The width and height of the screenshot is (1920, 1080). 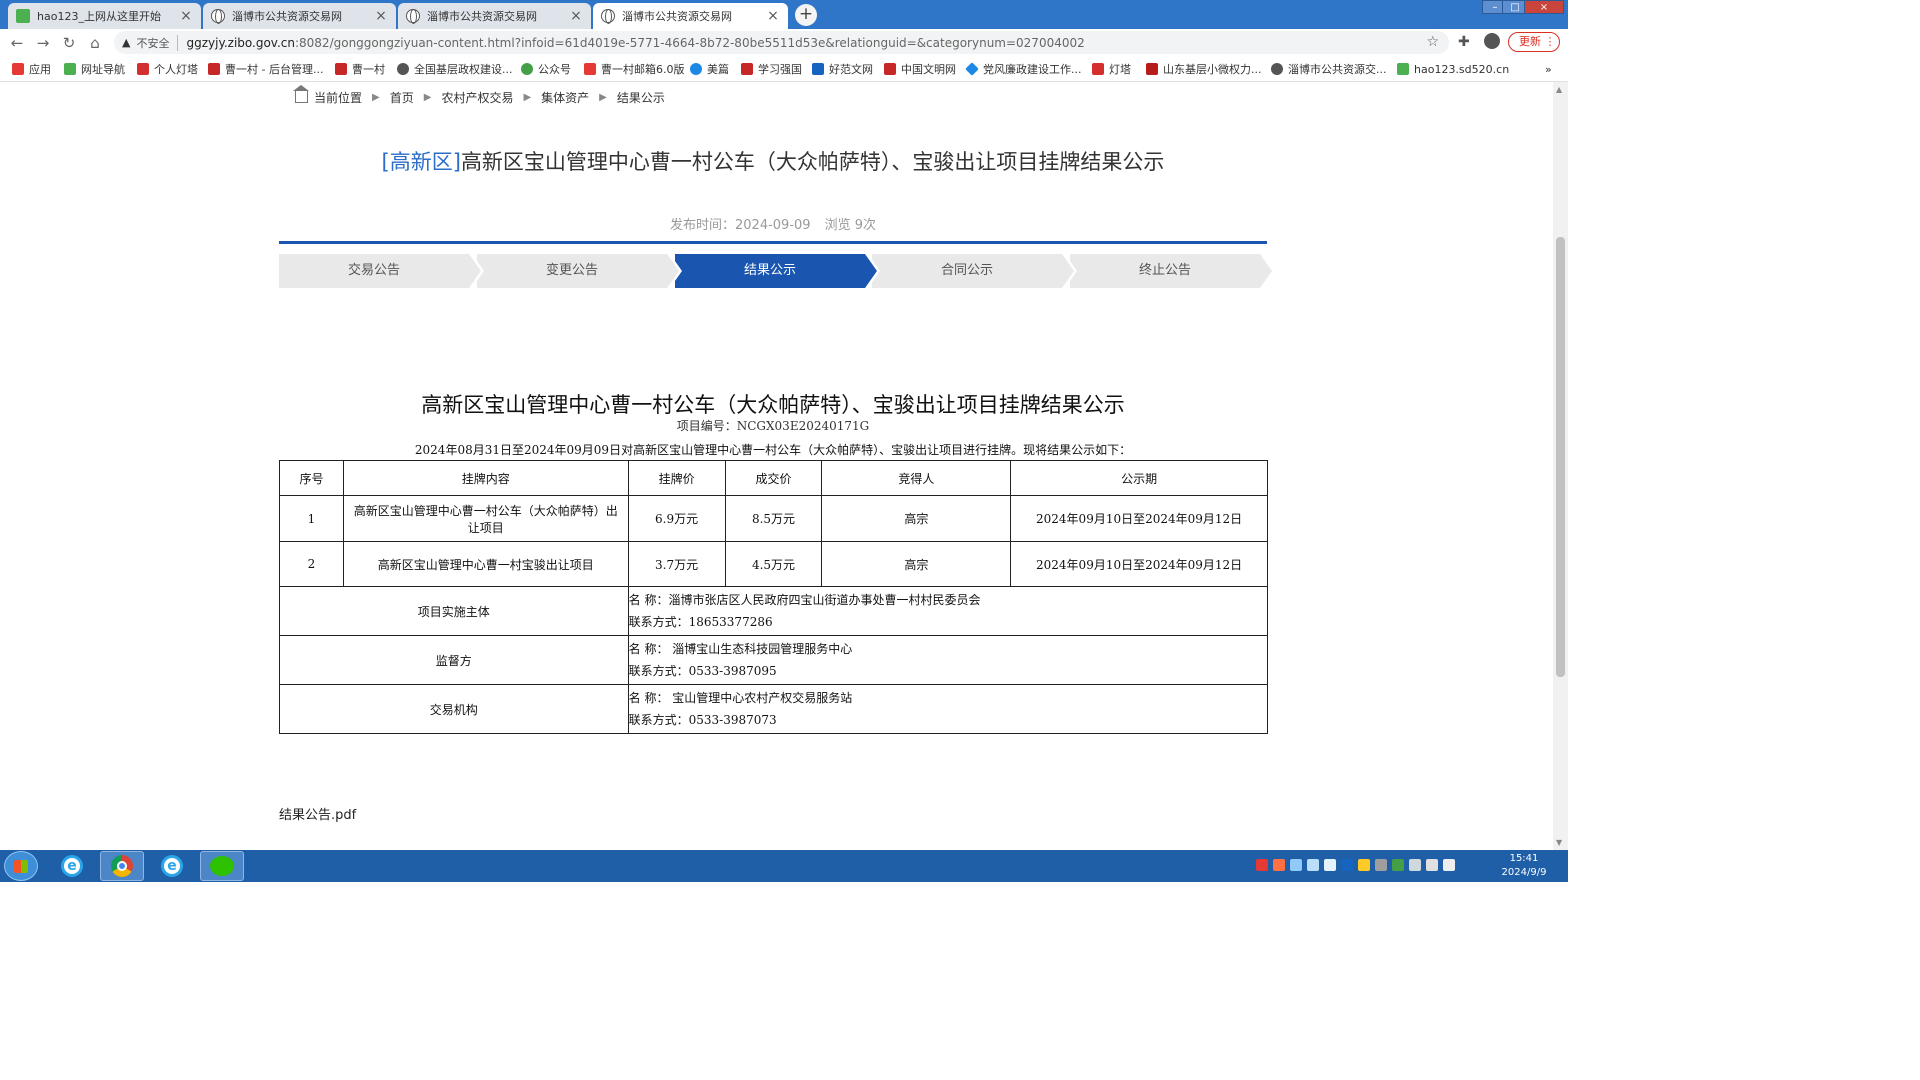 What do you see at coordinates (1534, 42) in the screenshot?
I see `update-button: 更新 ⋮` at bounding box center [1534, 42].